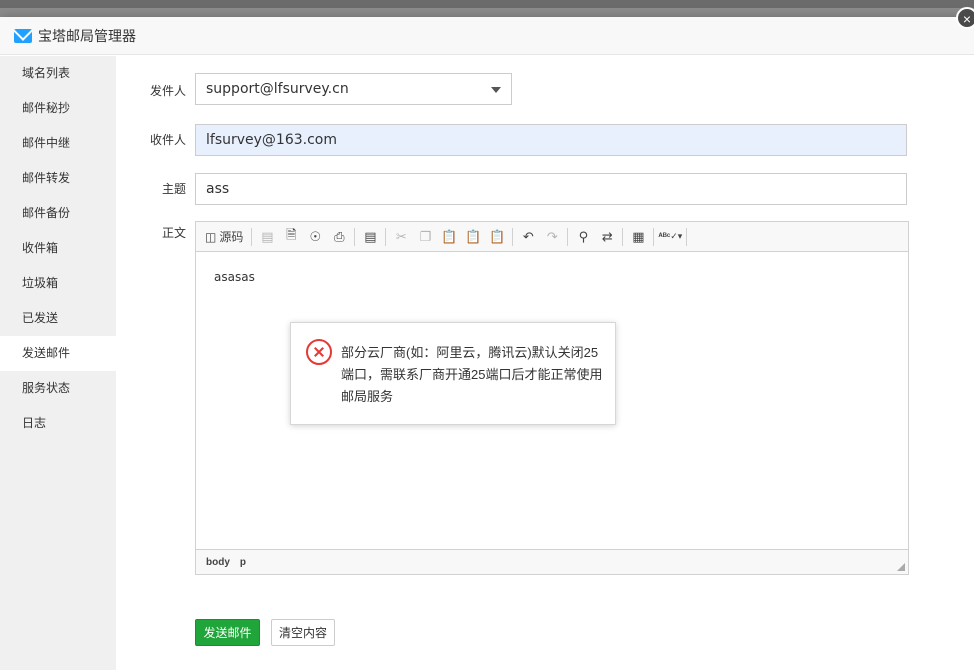  What do you see at coordinates (58, 143) in the screenshot?
I see `sidebar-item-relay: 邮件中继` at bounding box center [58, 143].